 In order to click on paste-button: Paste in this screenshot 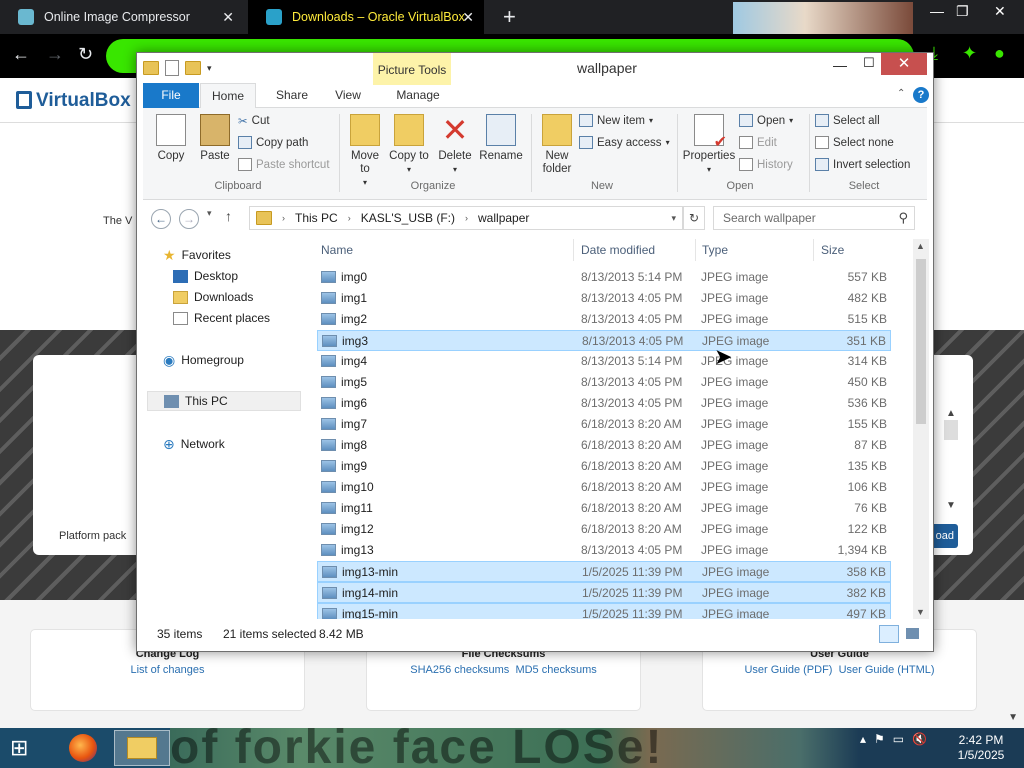, I will do `click(215, 138)`.